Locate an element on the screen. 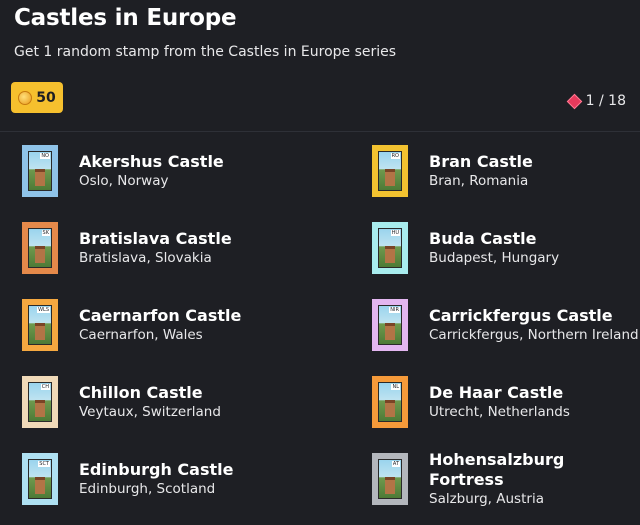 The height and width of the screenshot is (525, 640). page-title: Castles in Europe is located at coordinates (125, 18).